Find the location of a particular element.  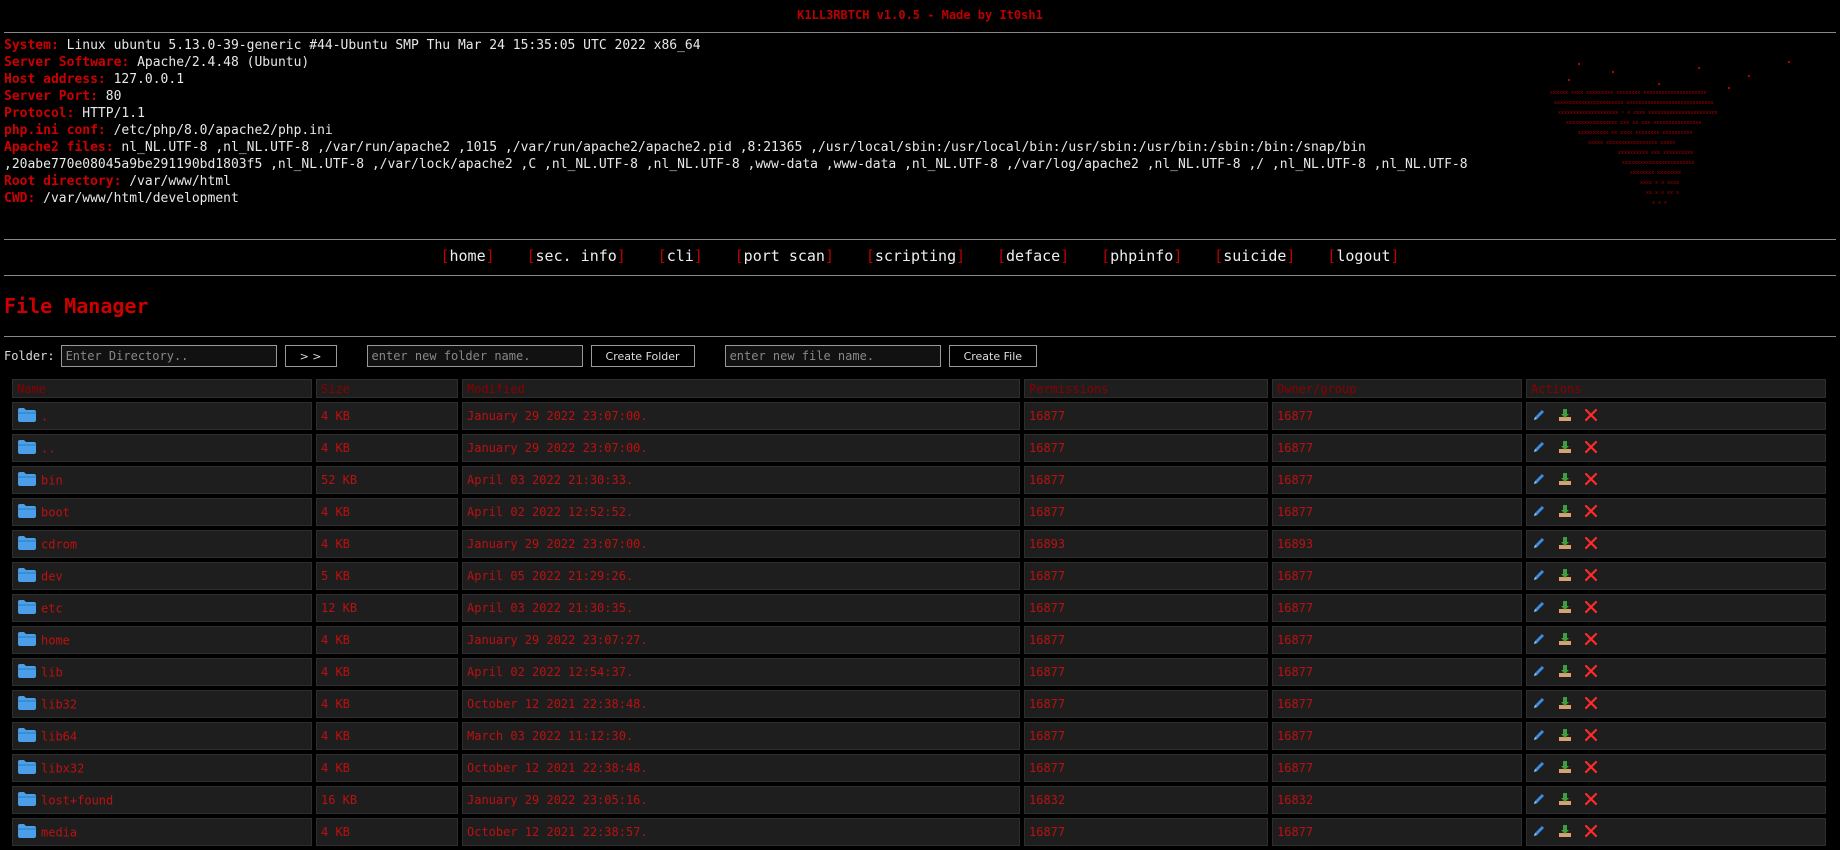

menu-item-port-scan: [port scan] is located at coordinates (784, 256).